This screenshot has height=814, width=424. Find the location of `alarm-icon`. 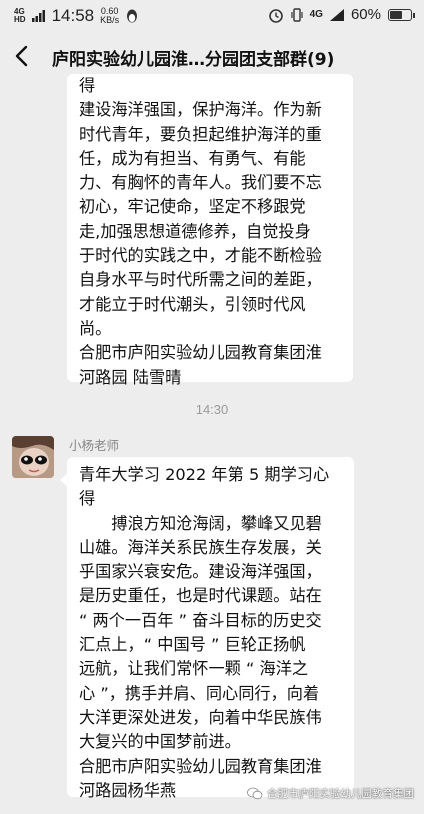

alarm-icon is located at coordinates (275, 15).